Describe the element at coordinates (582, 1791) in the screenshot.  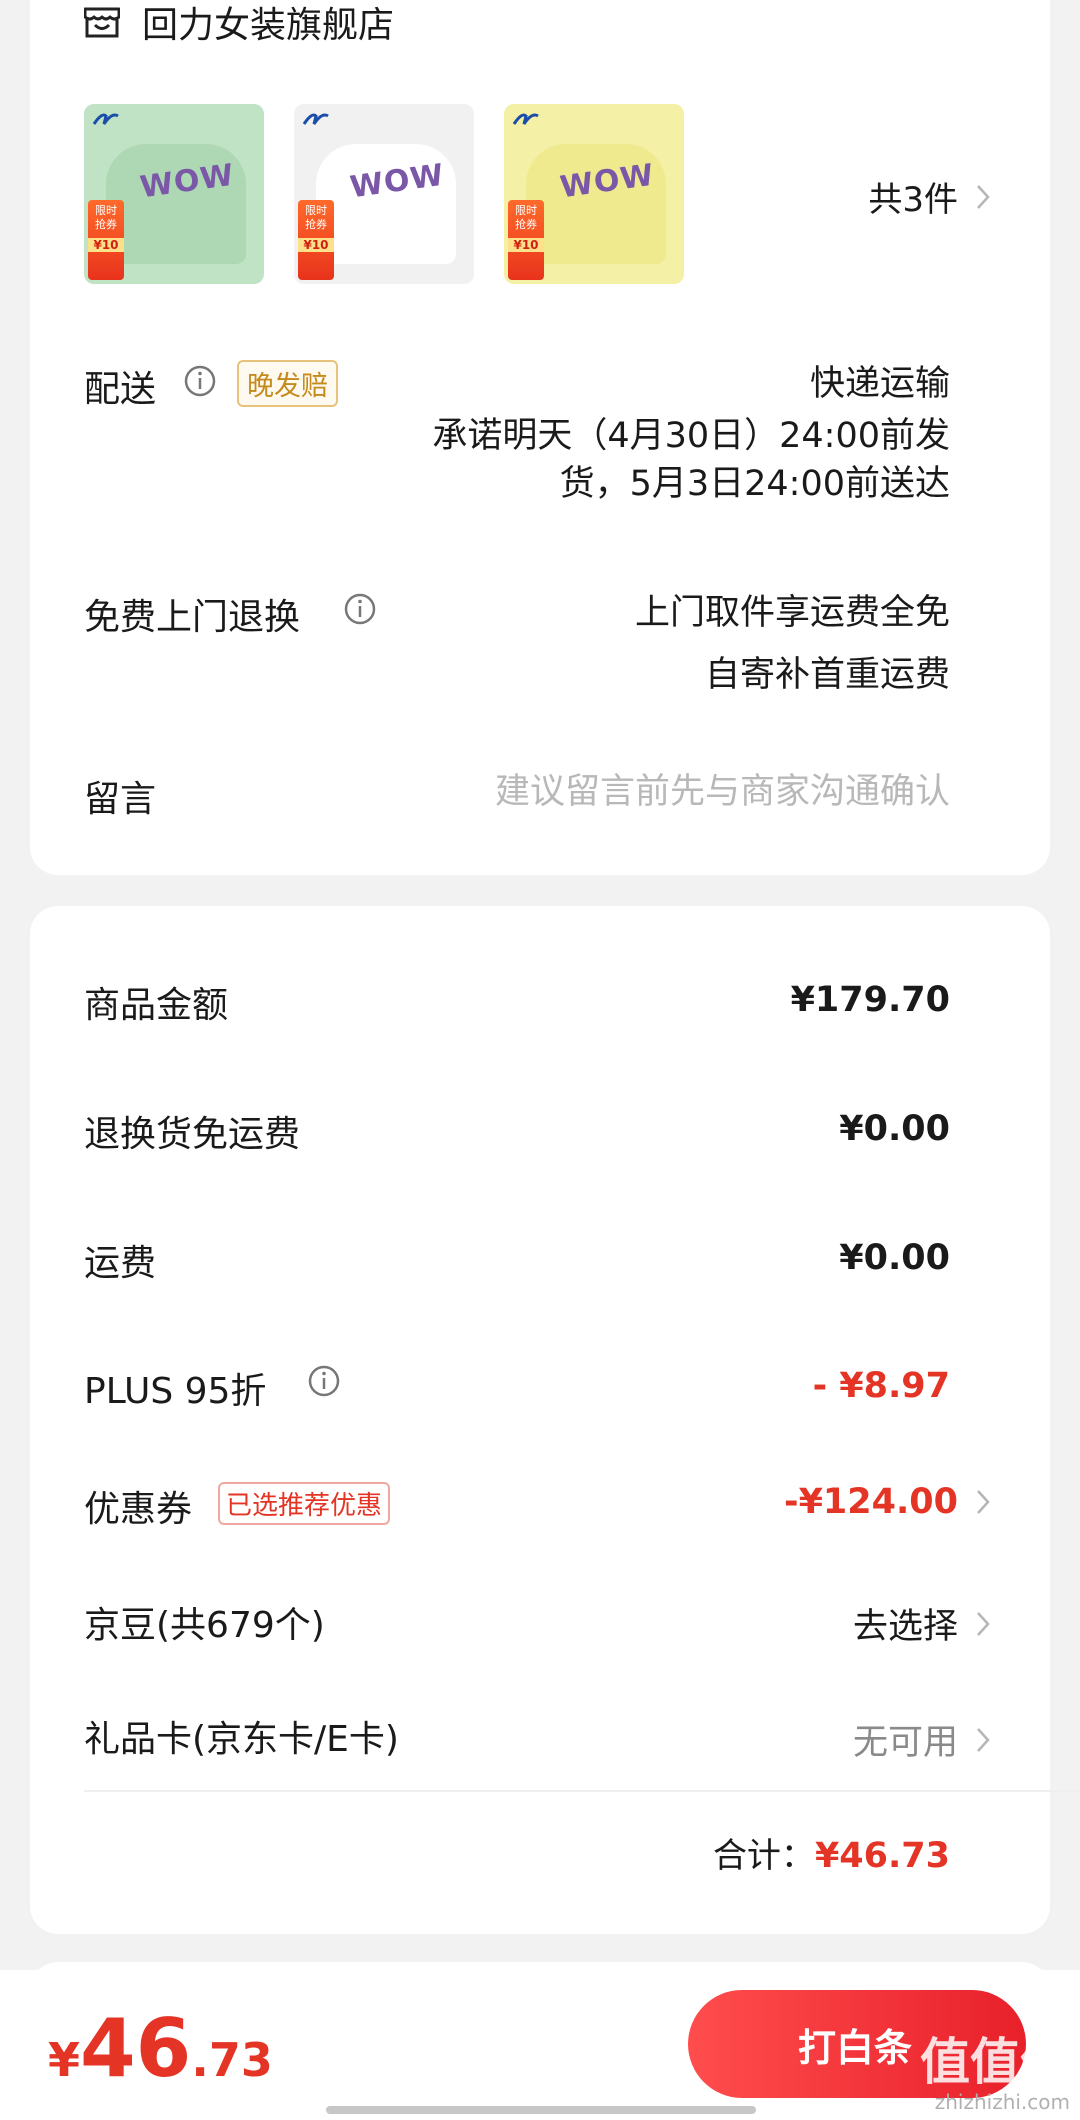
I see `divider` at that location.